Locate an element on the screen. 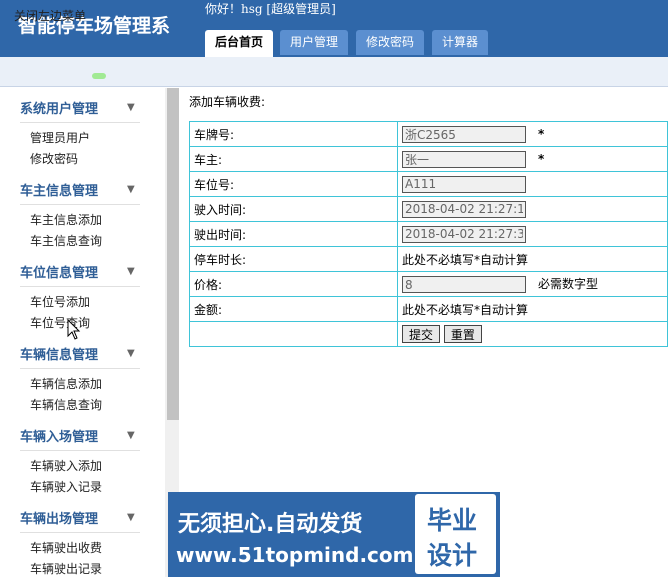  tab-calculator: 计算器 is located at coordinates (460, 42).